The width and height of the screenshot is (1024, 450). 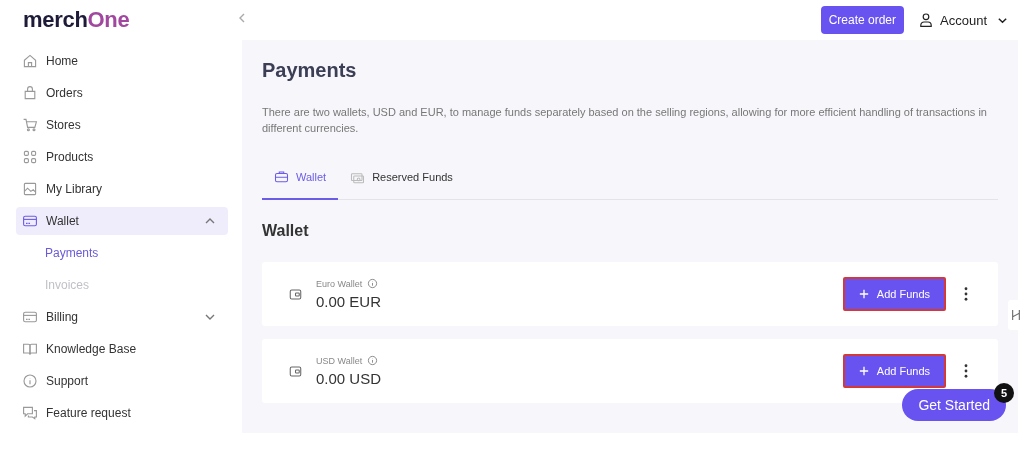 What do you see at coordinates (339, 283) in the screenshot?
I see `wallet-name: Euro Wallet` at bounding box center [339, 283].